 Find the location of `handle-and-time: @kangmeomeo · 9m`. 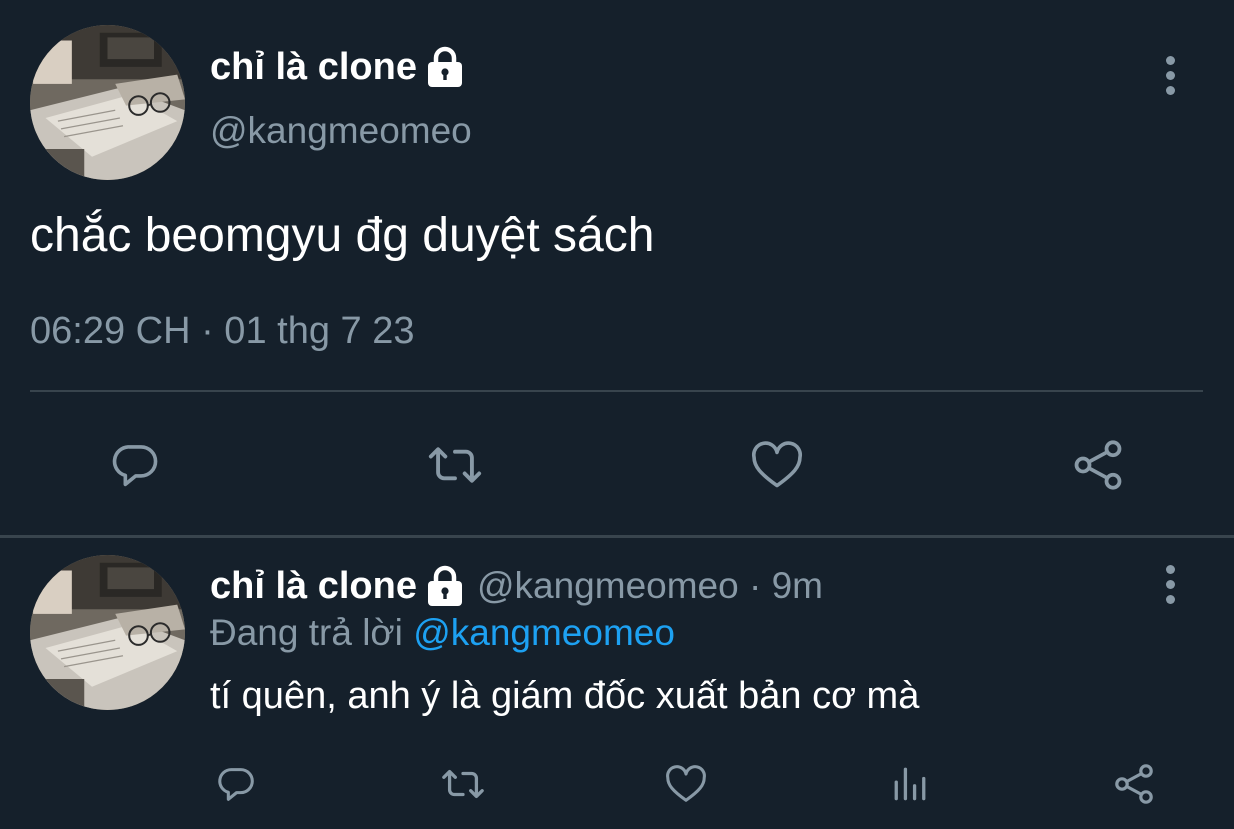

handle-and-time: @kangmeomeo · 9m is located at coordinates (650, 586).